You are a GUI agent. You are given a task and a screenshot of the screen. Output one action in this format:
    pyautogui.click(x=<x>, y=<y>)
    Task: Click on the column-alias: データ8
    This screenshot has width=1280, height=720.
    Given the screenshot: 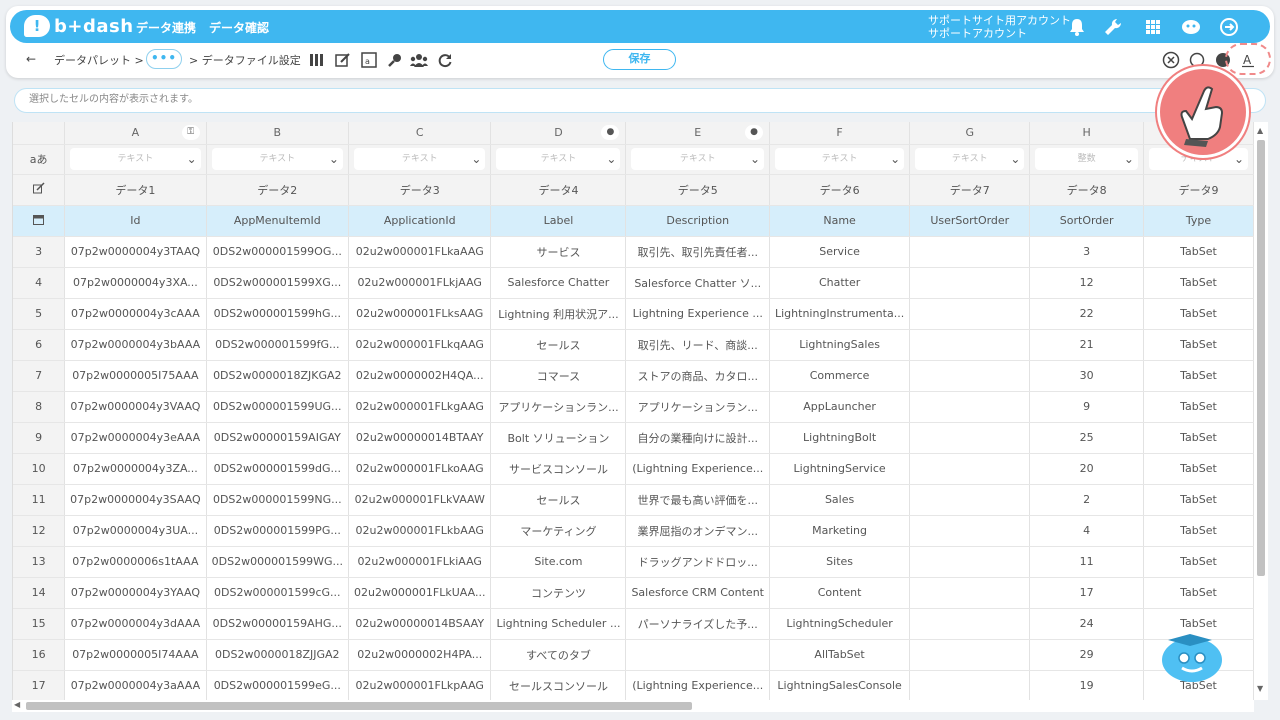 What is the action you would take?
    pyautogui.click(x=1086, y=190)
    